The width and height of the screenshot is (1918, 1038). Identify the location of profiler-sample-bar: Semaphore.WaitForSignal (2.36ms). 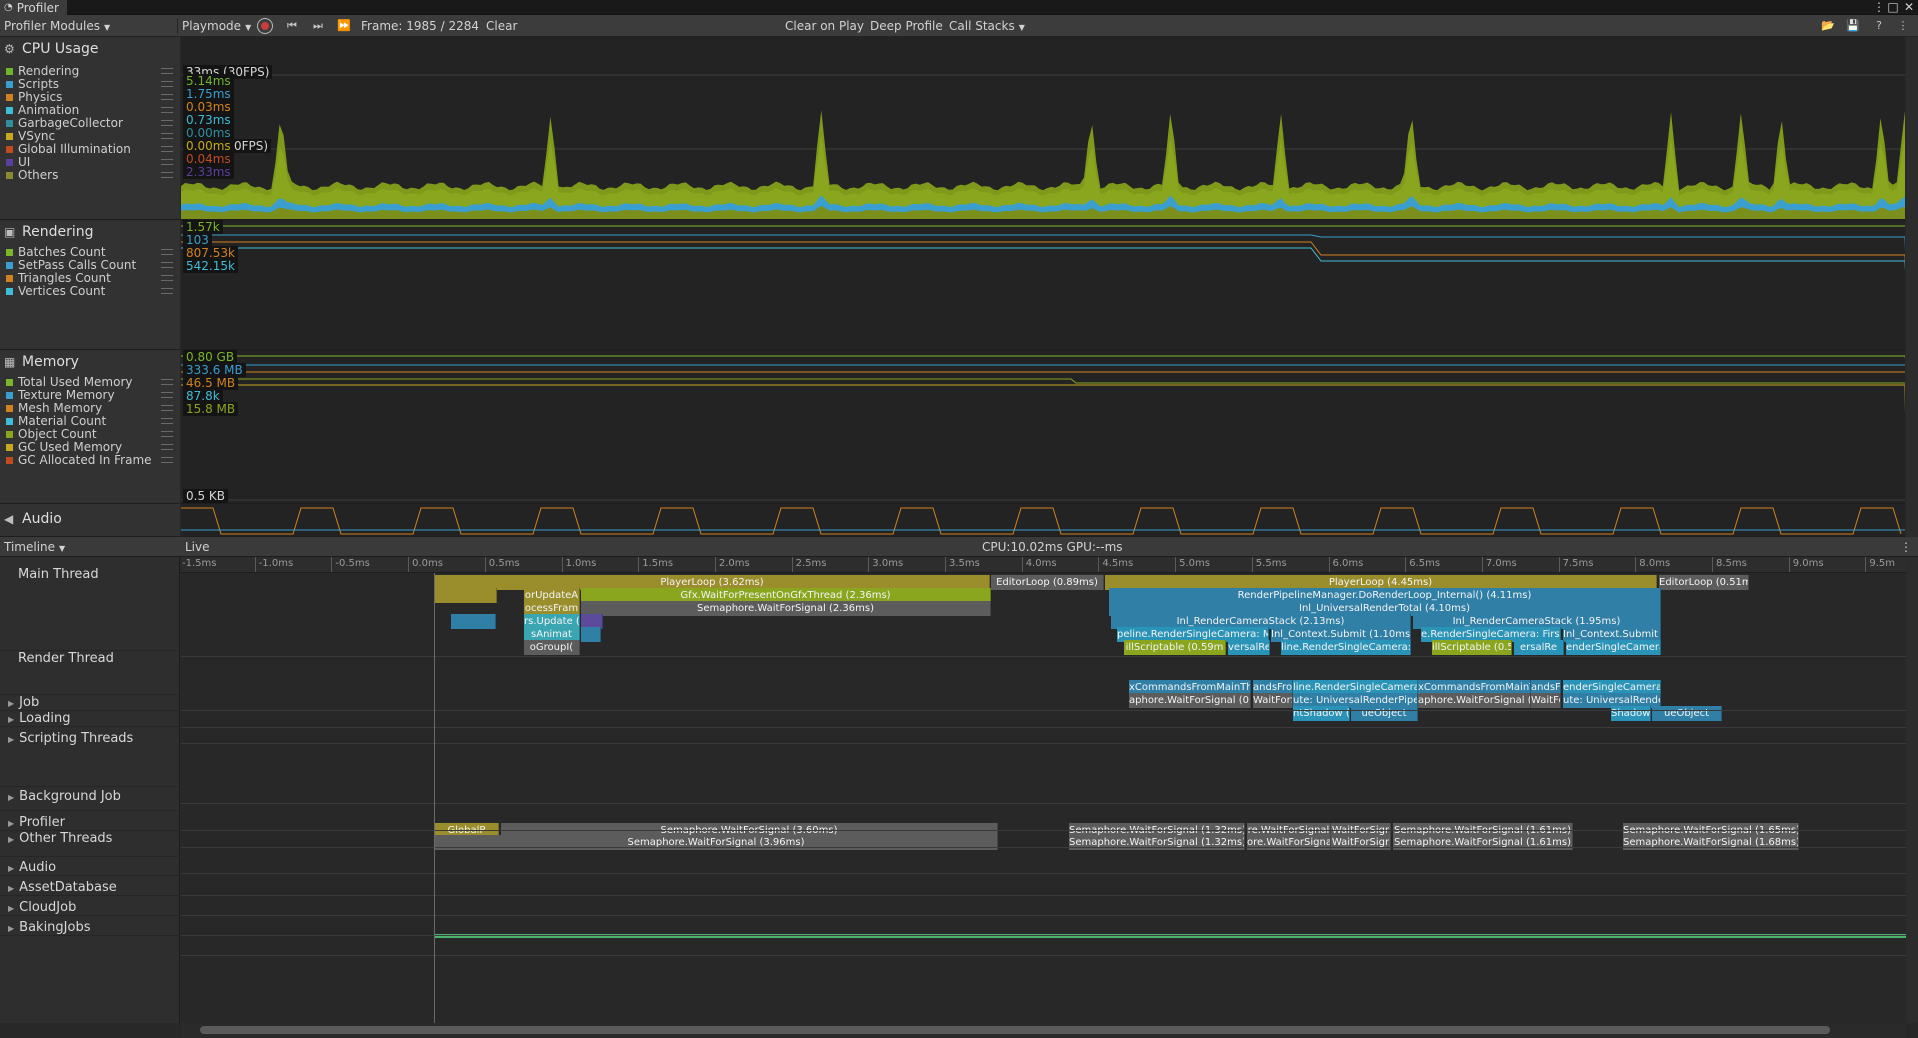
(786, 608).